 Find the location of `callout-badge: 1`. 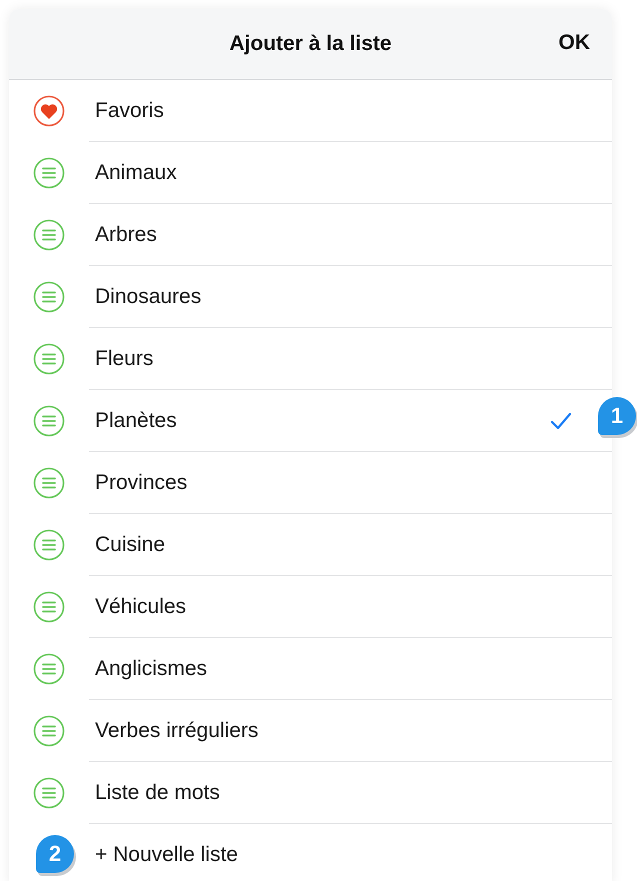

callout-badge: 1 is located at coordinates (617, 416).